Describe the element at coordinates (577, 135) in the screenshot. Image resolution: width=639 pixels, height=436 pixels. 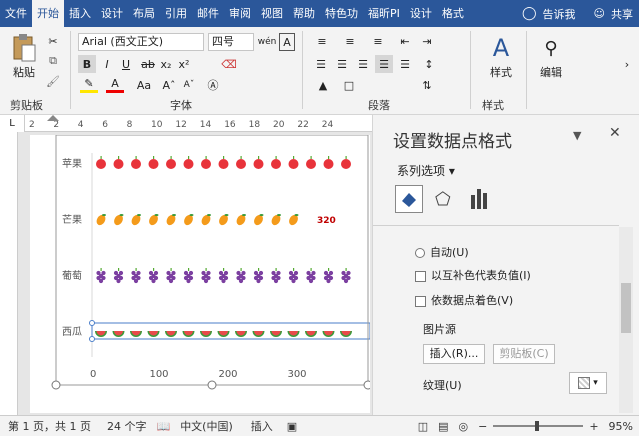
I see `pane-dropdown-icon: ▼` at that location.